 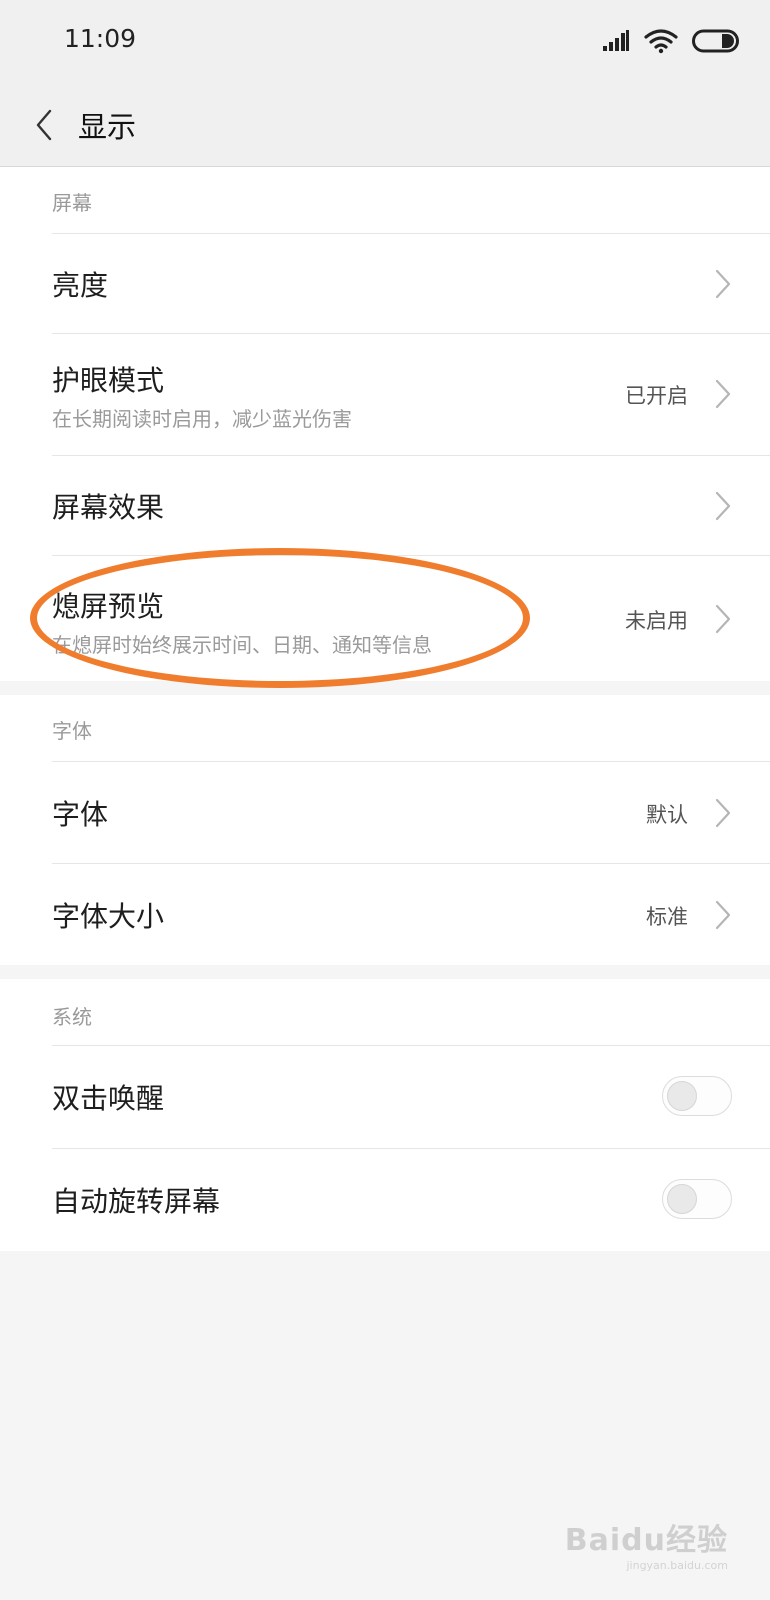 I want to click on wifi-icon, so click(x=661, y=41).